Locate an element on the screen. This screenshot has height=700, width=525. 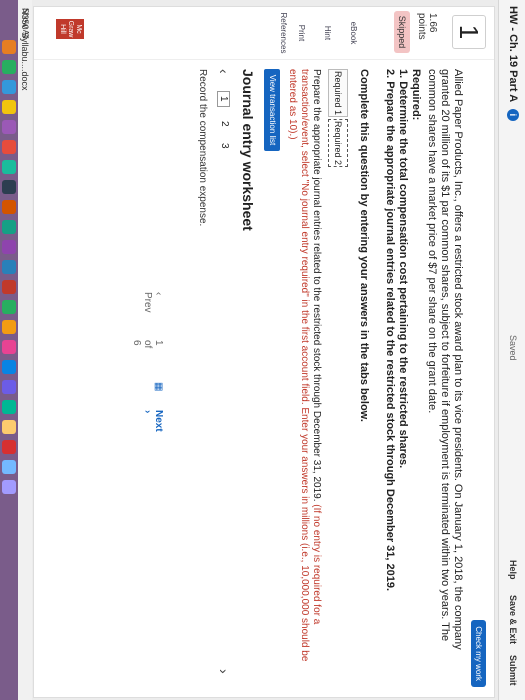
references-button: References is located at coordinates (283, 33).